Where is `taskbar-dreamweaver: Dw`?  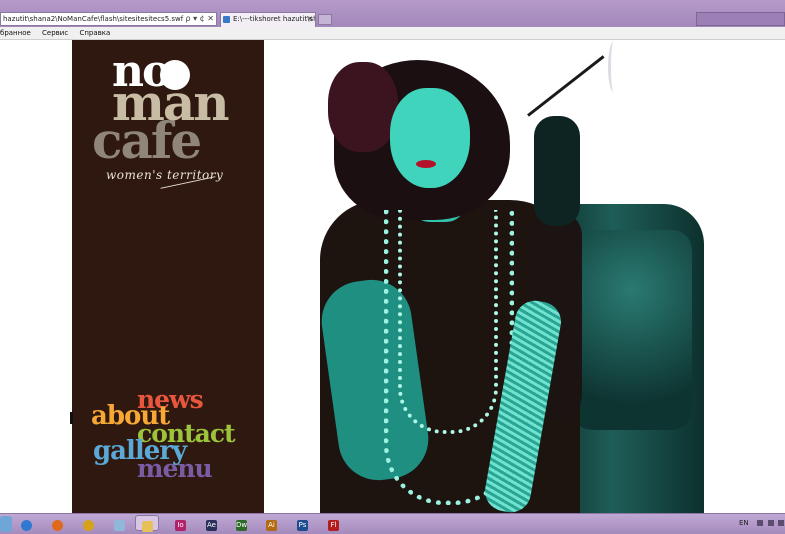
taskbar-dreamweaver: Dw is located at coordinates (242, 523).